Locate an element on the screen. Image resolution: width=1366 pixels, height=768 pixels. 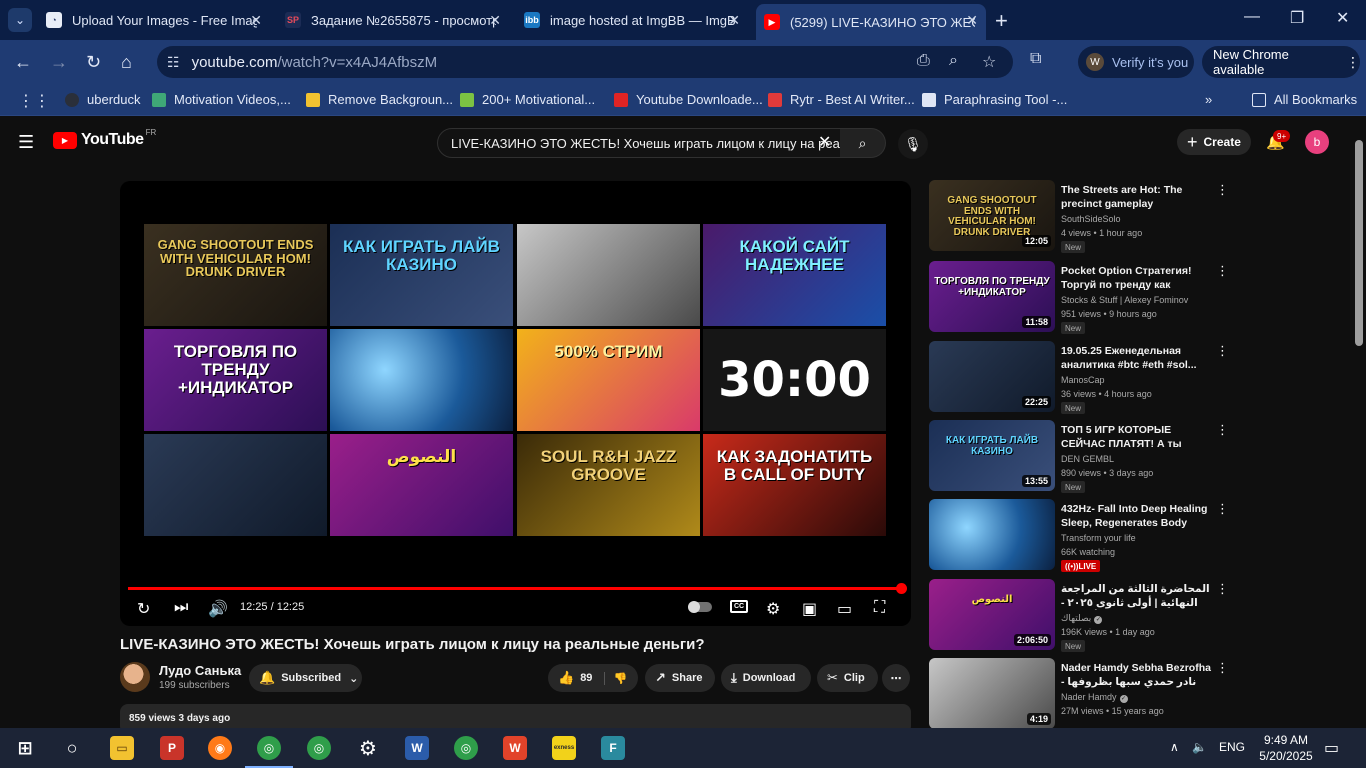
video-thumbnail: КАК ИГРАТЬ ЛАЙВ КАЗИНО 13:55 is located at coordinates (992, 455).